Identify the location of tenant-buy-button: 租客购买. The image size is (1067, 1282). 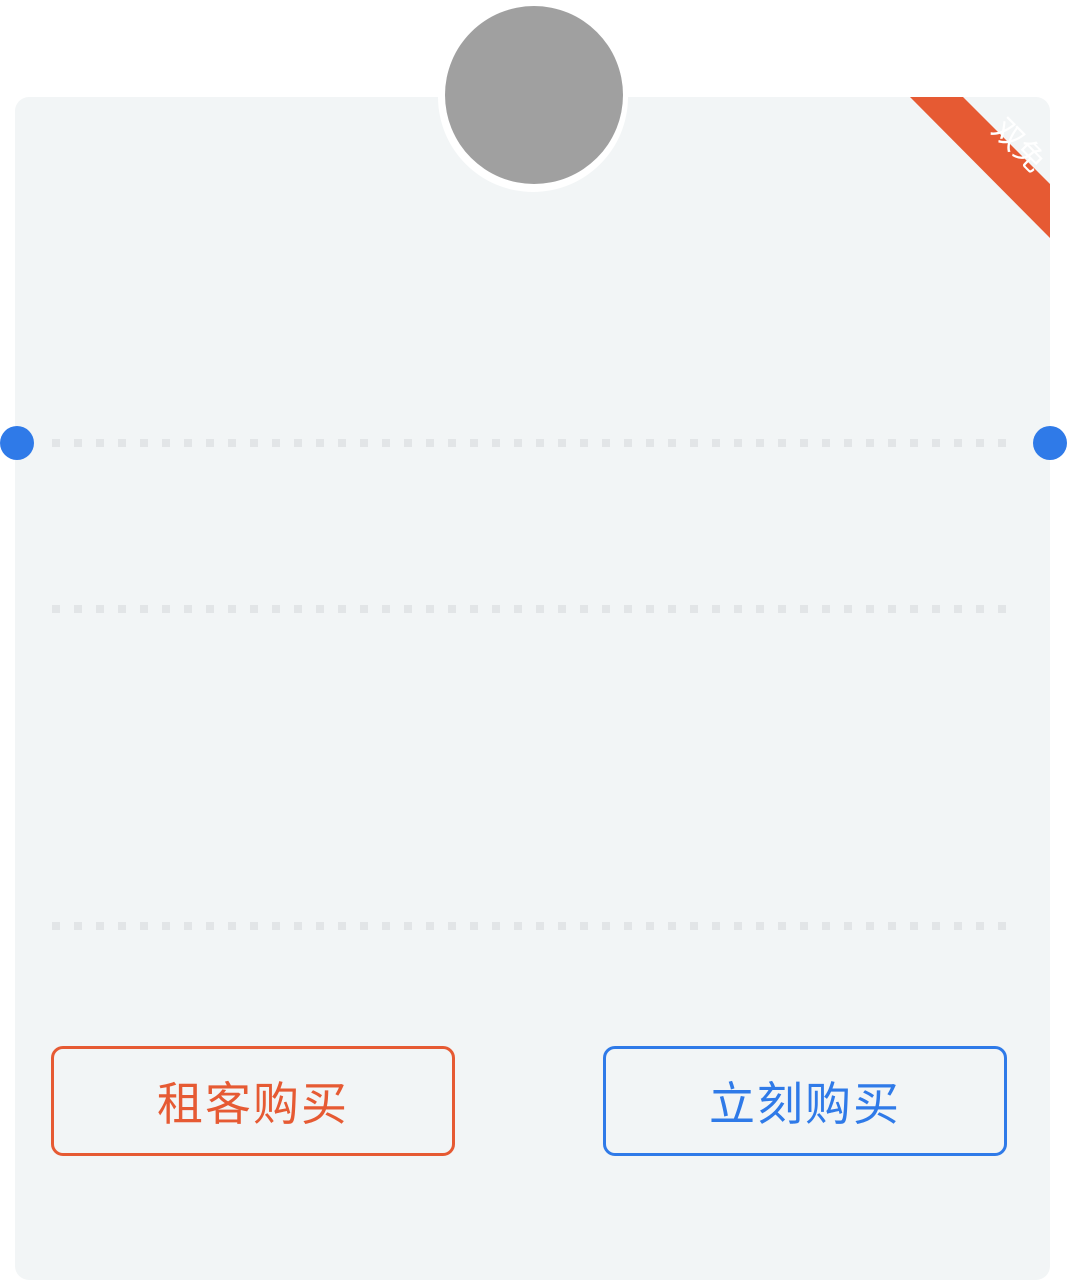
(253, 1101).